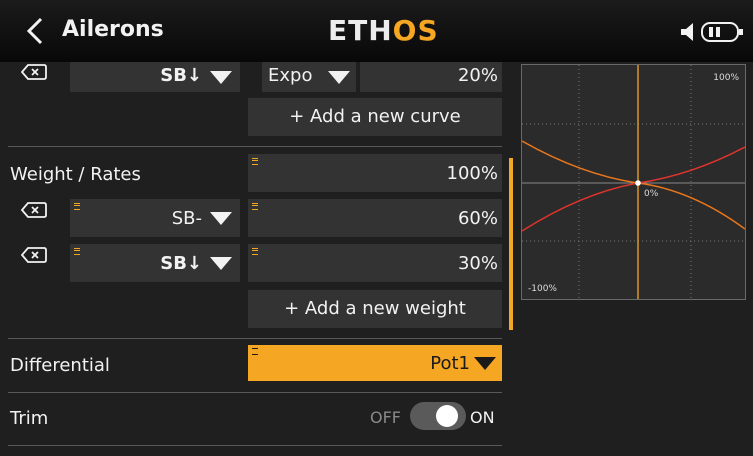 This screenshot has width=753, height=456. What do you see at coordinates (651, 194) in the screenshot?
I see `graph-center-label: 0%` at bounding box center [651, 194].